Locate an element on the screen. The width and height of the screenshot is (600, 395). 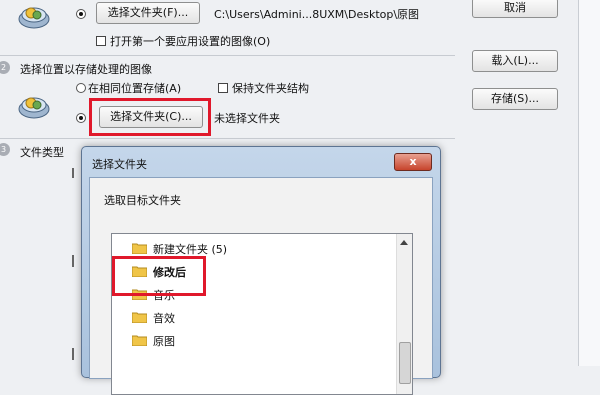
choose-folder-highlight is located at coordinates (150, 117).